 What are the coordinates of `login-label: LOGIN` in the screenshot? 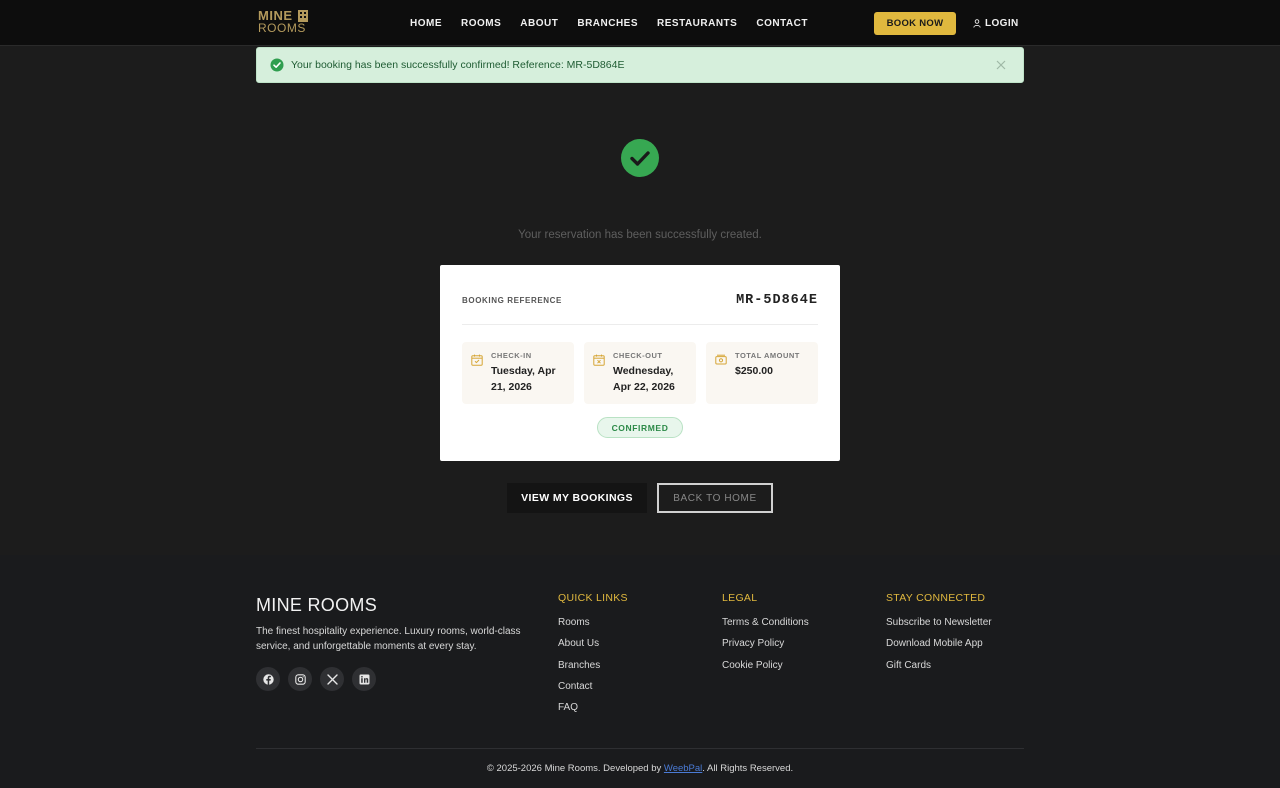 It's located at (1002, 23).